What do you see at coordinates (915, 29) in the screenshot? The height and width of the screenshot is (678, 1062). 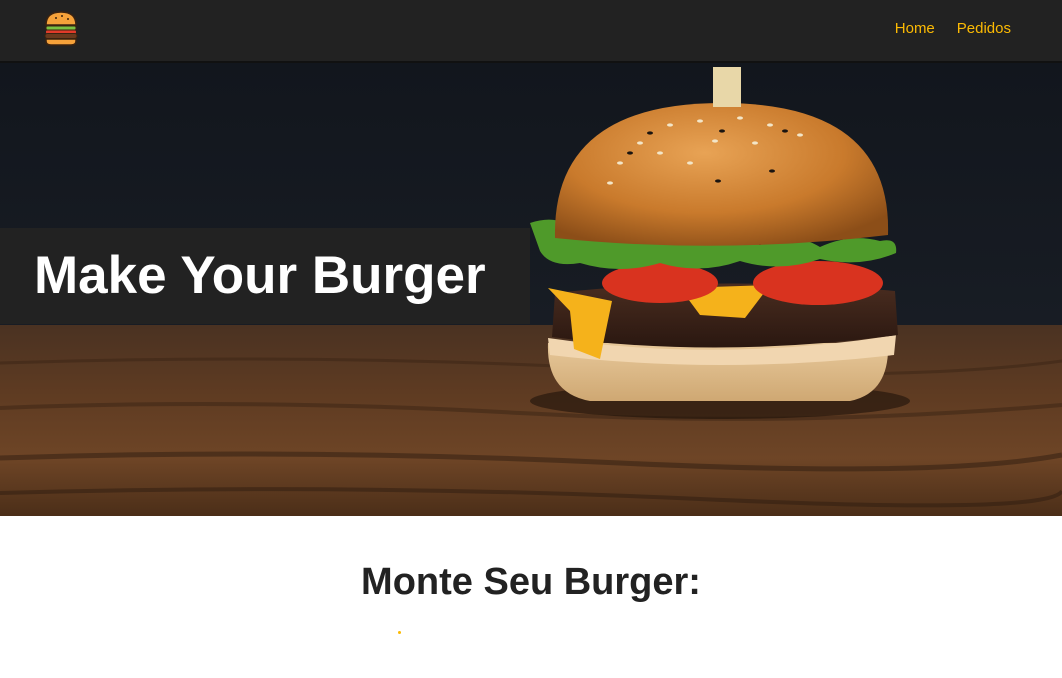 I see `nav-link-home: Home` at bounding box center [915, 29].